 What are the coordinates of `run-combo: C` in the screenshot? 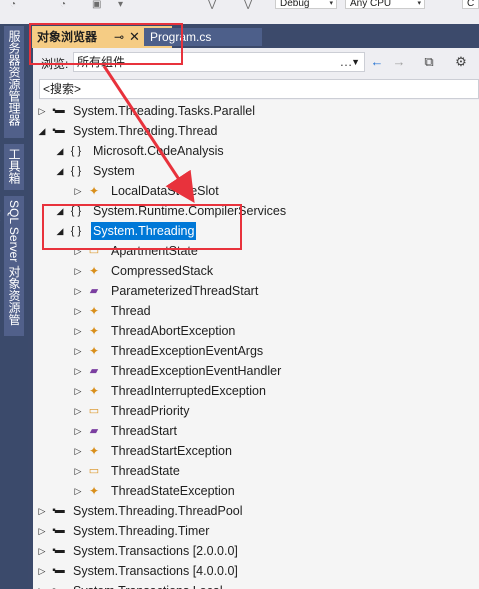 It's located at (470, 4).